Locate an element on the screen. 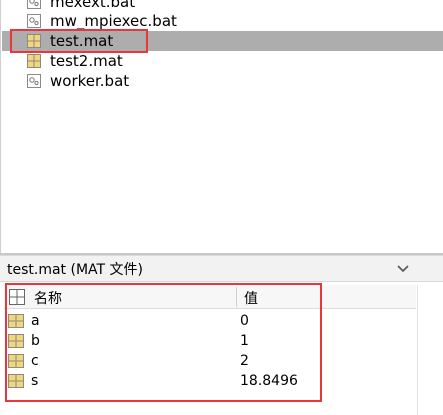 The width and height of the screenshot is (443, 415). file-row-mw-mpiexec: mw_mpiexec.bat is located at coordinates (222, 21).